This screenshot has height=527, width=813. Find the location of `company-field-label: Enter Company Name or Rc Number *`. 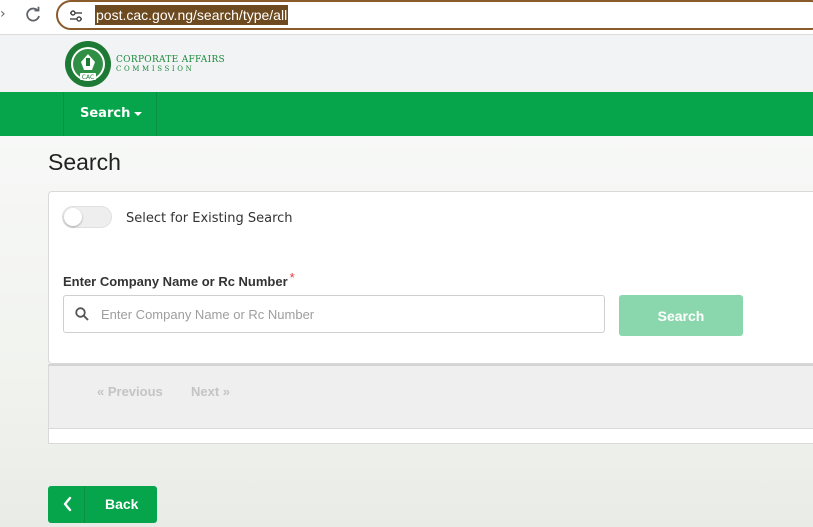

company-field-label: Enter Company Name or Rc Number * is located at coordinates (179, 279).